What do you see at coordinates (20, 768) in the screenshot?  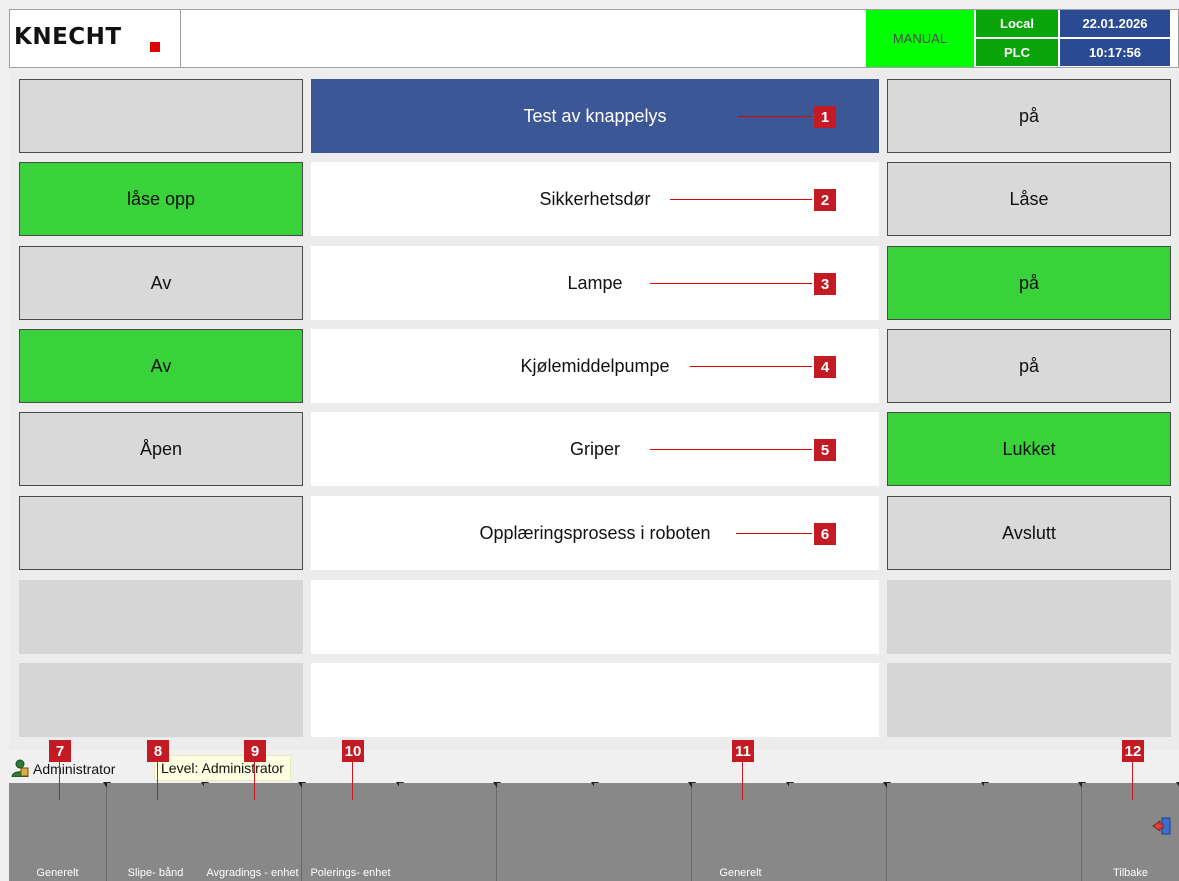 I see `user-icon` at bounding box center [20, 768].